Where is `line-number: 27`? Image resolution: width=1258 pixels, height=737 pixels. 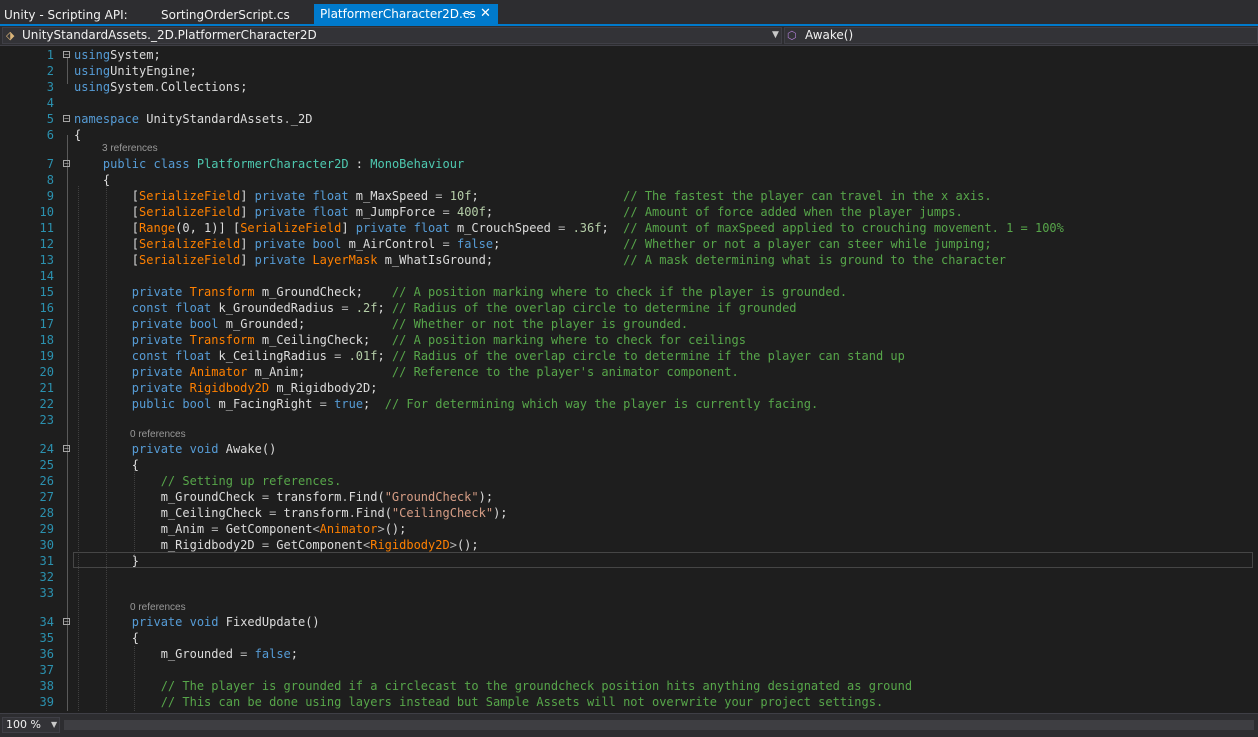 line-number: 27 is located at coordinates (46, 497).